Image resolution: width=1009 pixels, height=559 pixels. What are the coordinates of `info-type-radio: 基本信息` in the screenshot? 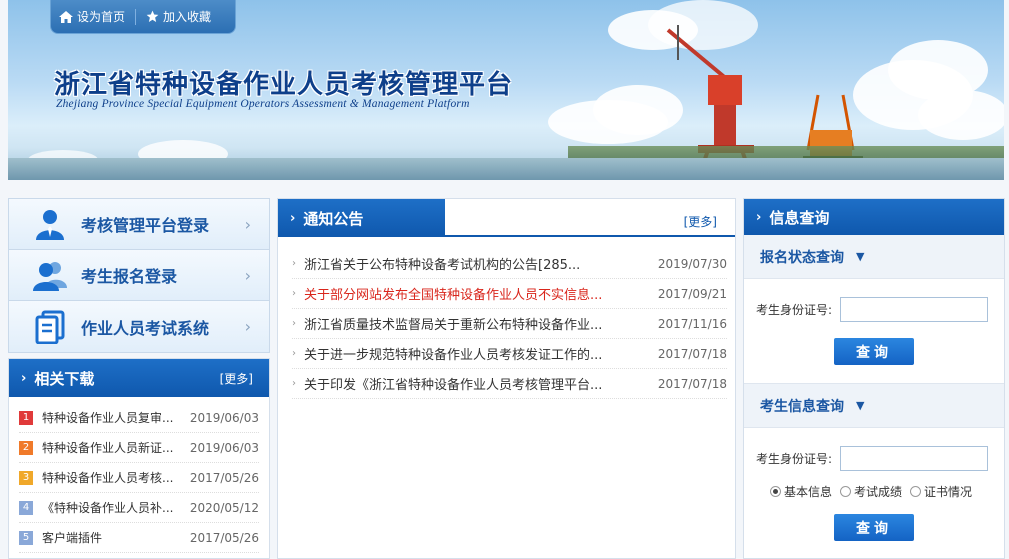 It's located at (801, 491).